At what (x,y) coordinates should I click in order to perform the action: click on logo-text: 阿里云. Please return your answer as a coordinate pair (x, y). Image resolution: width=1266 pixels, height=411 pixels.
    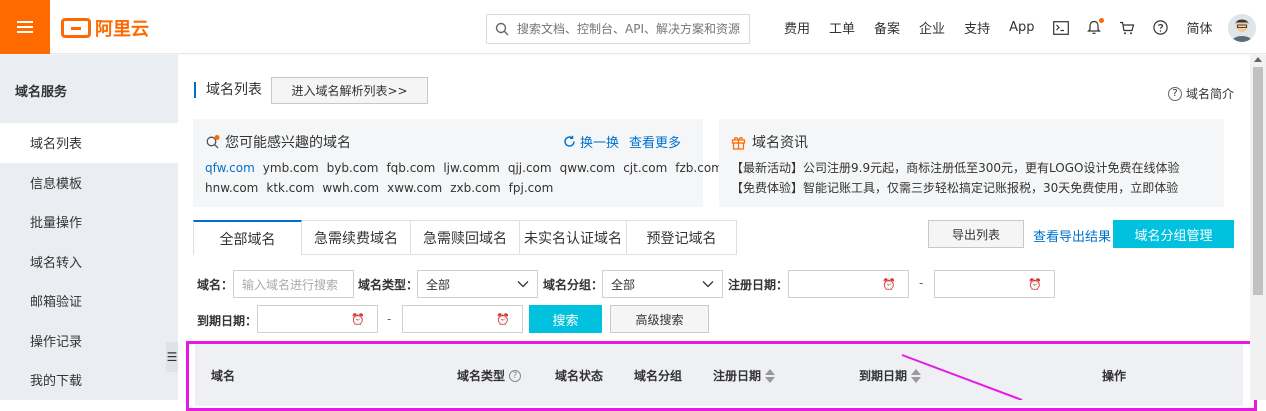
    Looking at the image, I should click on (122, 29).